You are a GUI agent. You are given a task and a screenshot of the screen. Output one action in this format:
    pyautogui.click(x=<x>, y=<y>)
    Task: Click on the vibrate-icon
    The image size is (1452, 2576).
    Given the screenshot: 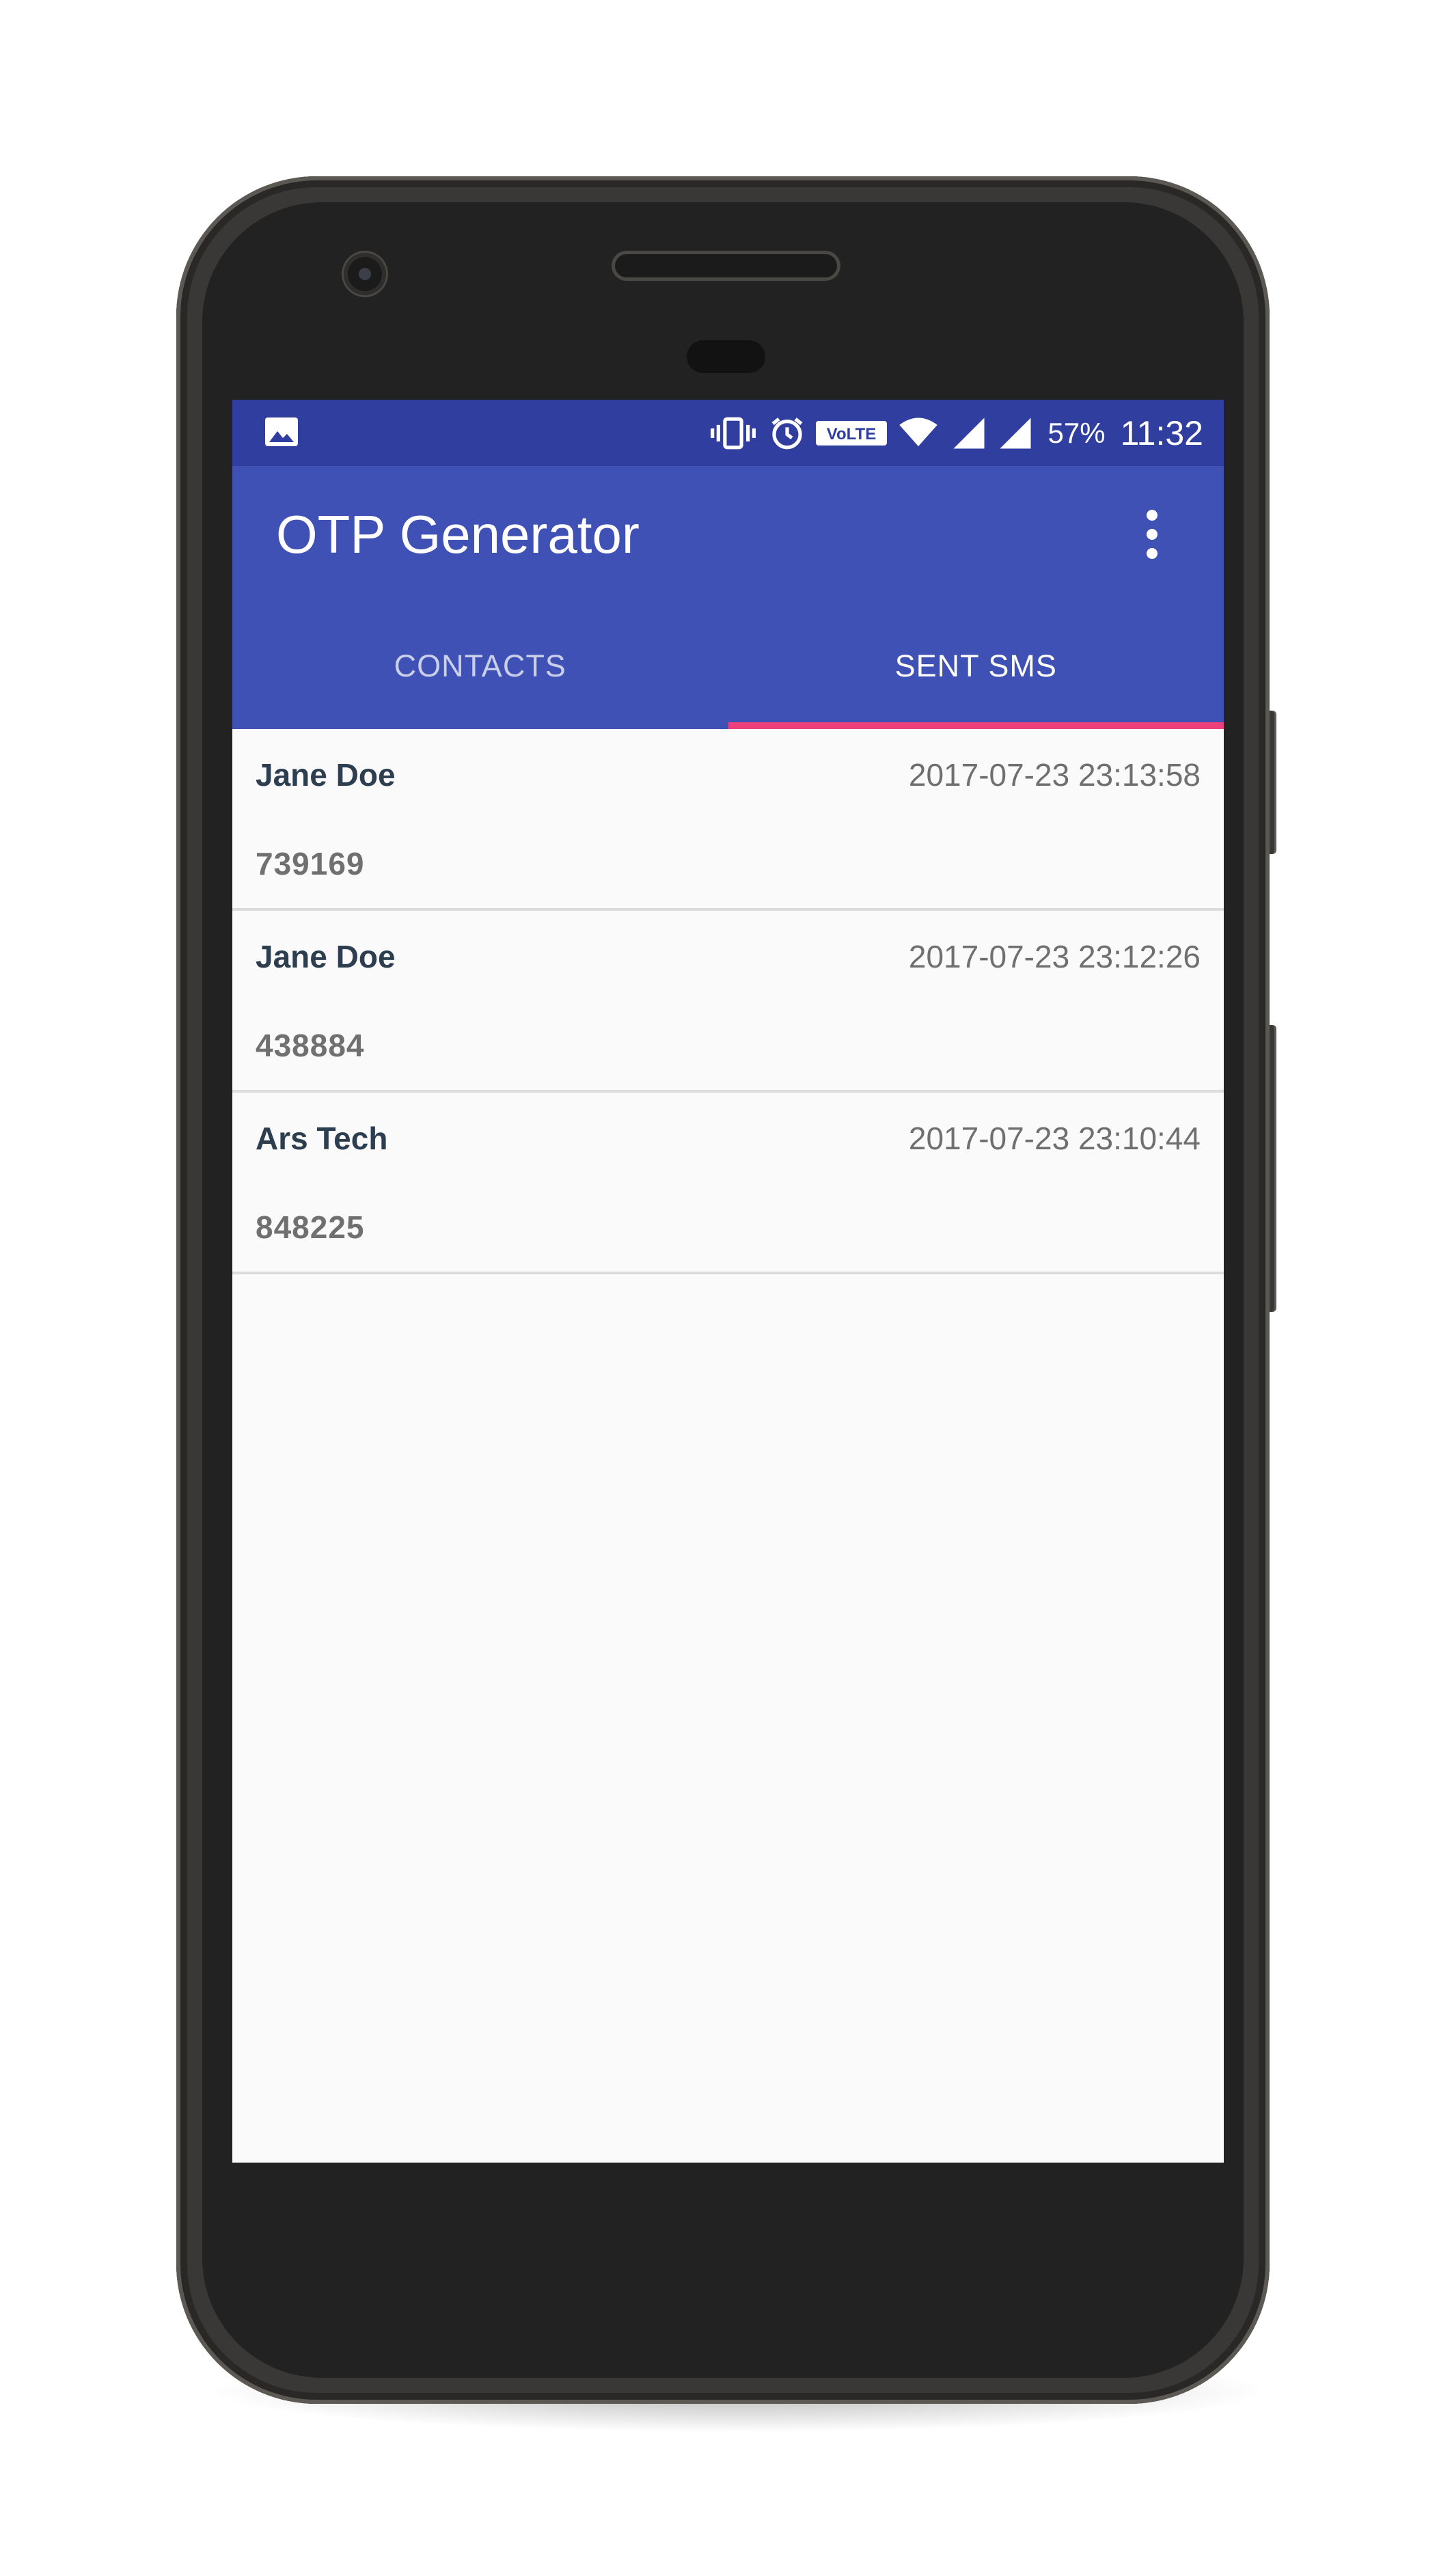 What is the action you would take?
    pyautogui.click(x=733, y=433)
    